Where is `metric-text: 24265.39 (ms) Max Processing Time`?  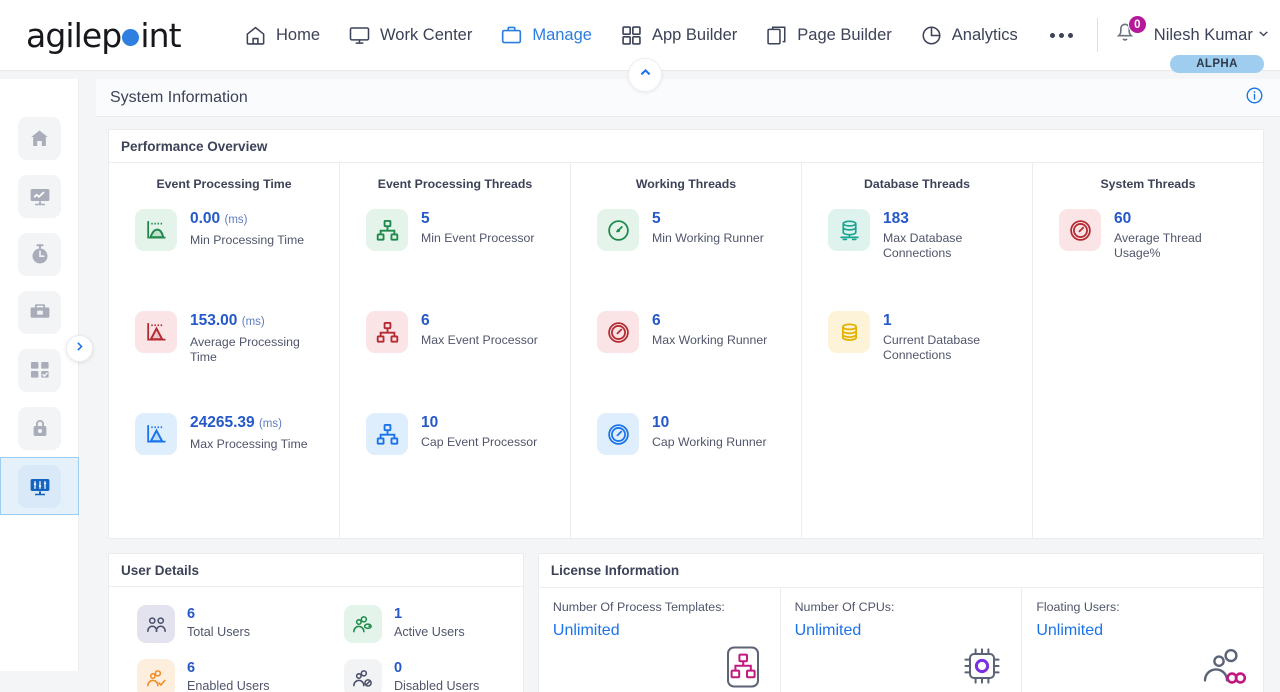
metric-text: 24265.39 (ms) Max Processing Time is located at coordinates (249, 432).